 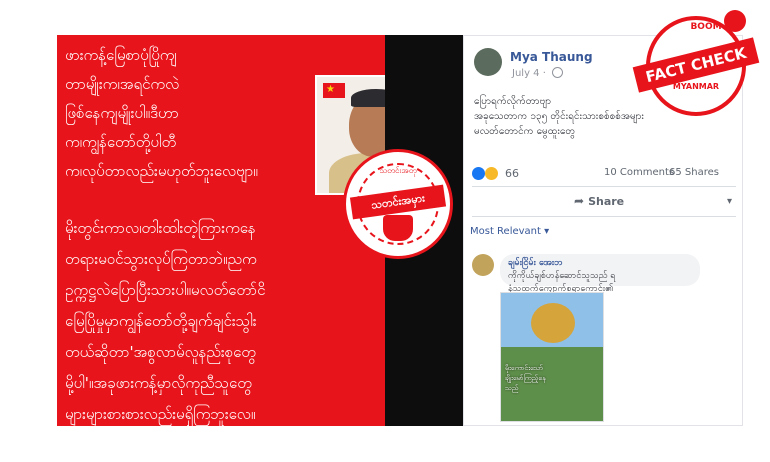 I want to click on comment-sort-dropdown: Most Relevant ▾, so click(x=509, y=231).